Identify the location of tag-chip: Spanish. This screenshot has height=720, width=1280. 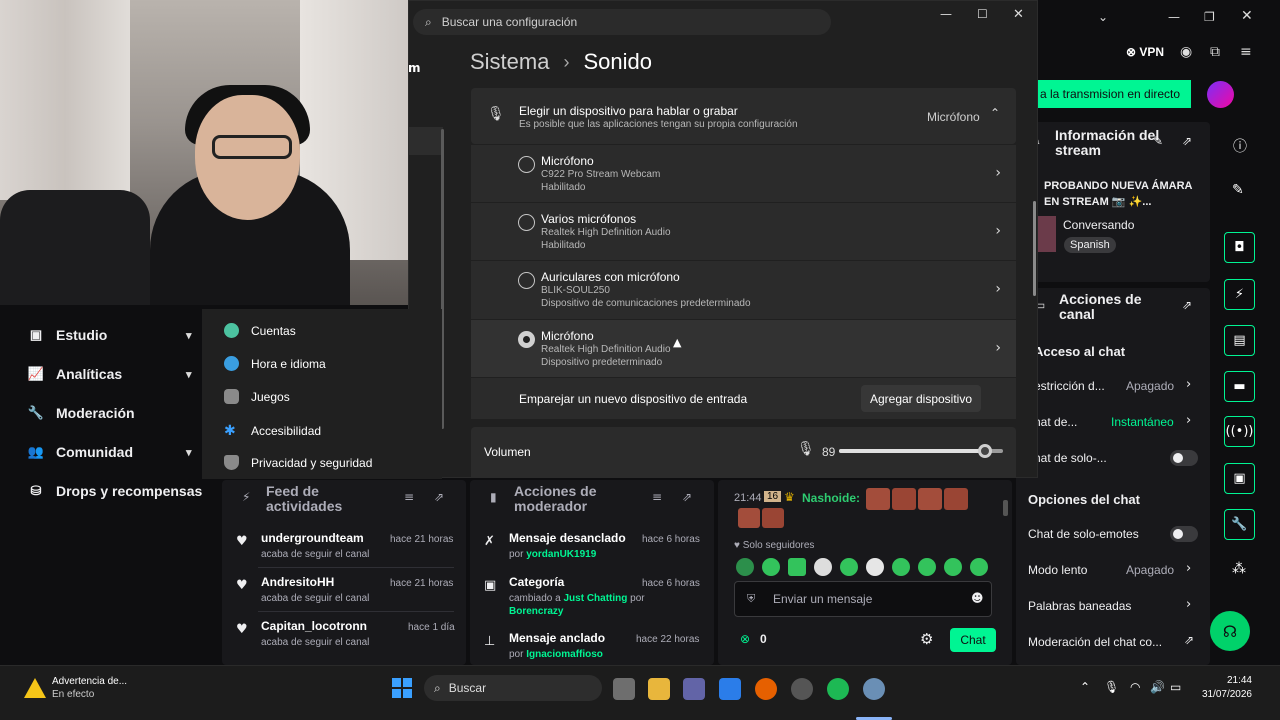
(1090, 245).